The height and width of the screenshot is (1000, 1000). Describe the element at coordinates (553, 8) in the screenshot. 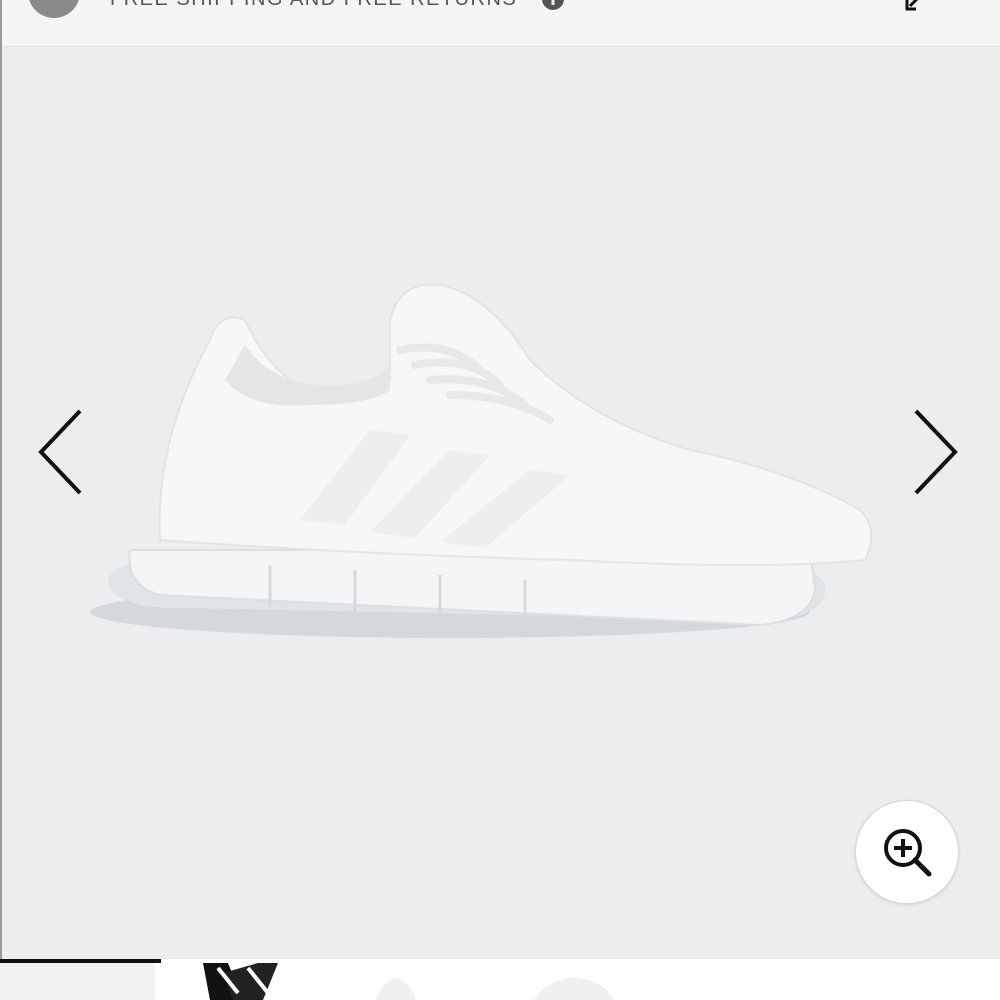

I see `info-icon` at that location.